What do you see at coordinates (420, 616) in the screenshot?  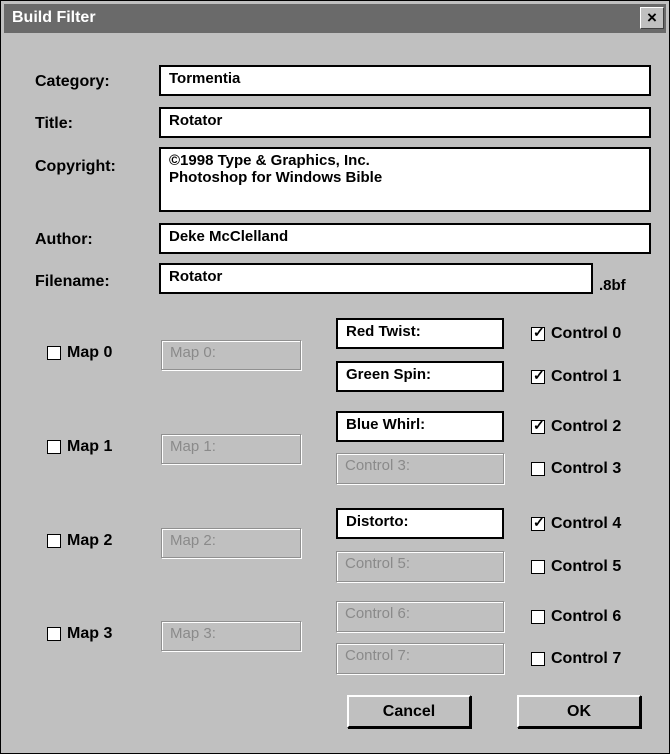 I see `control-6-field: Control 6:` at bounding box center [420, 616].